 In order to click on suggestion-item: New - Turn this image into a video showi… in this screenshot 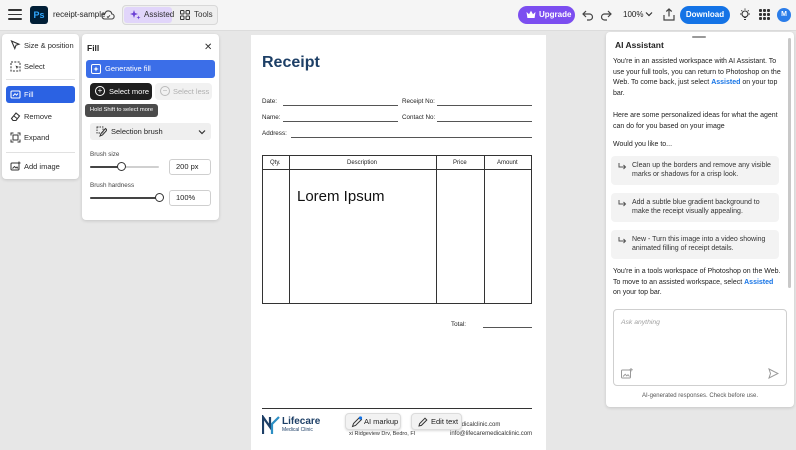, I will do `click(695, 244)`.